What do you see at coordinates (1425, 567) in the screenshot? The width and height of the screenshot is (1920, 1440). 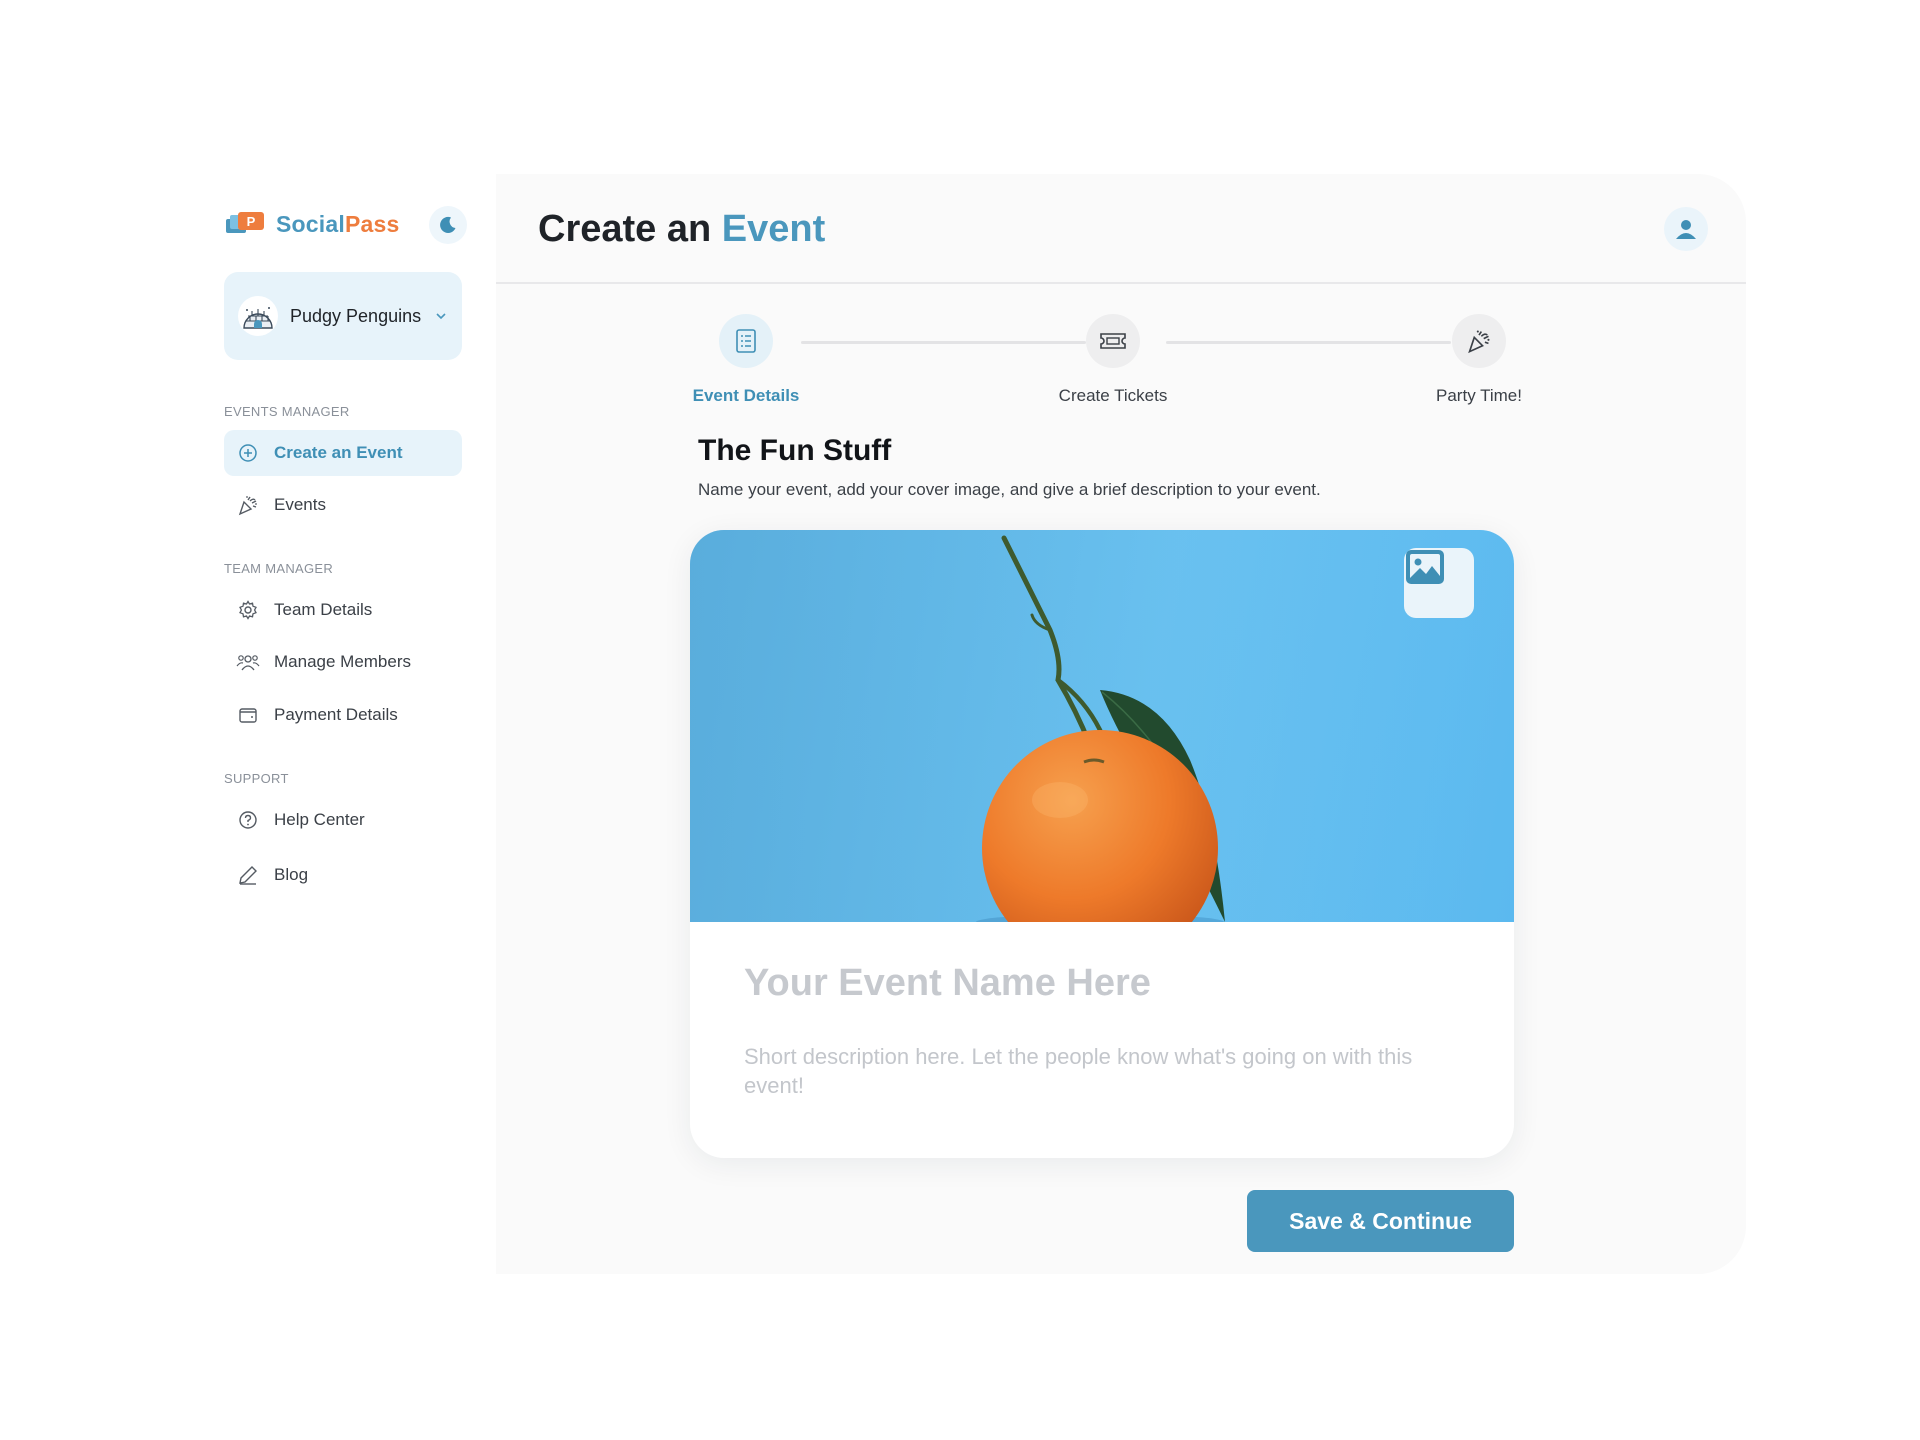 I see `image-icon` at bounding box center [1425, 567].